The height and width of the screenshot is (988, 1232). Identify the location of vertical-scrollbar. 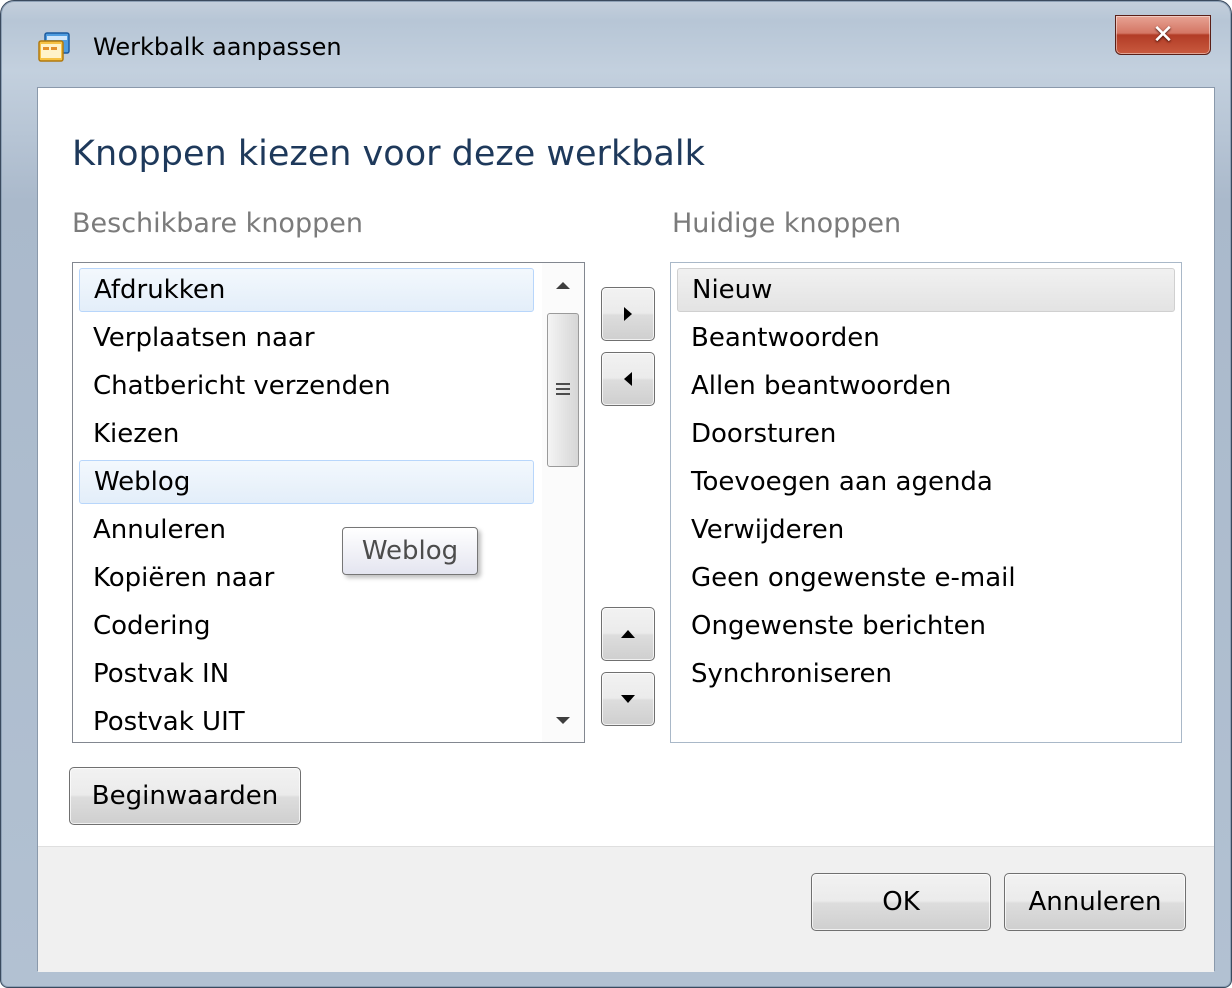
(563, 502).